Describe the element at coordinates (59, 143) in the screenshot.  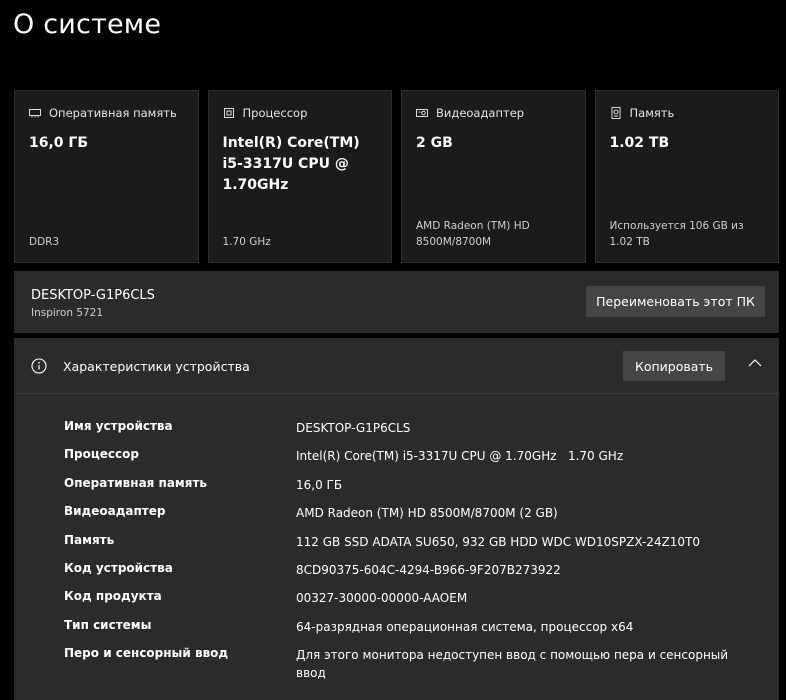
I see `card-value: 16,0 ГБ` at that location.